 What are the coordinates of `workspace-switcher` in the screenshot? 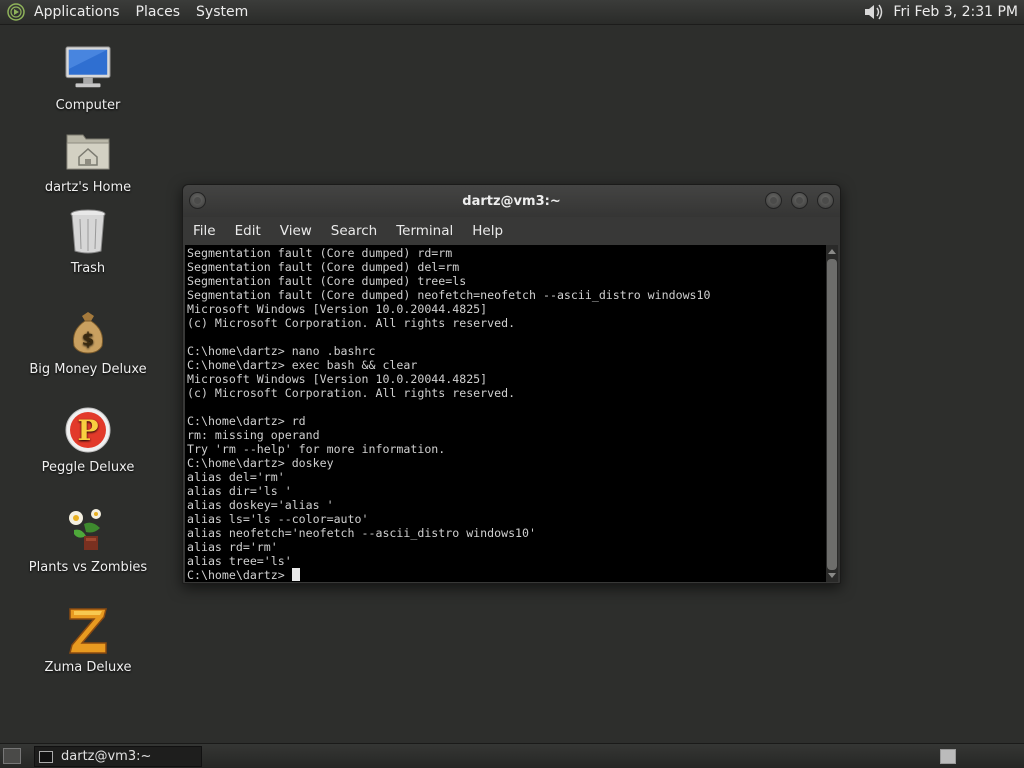 It's located at (948, 756).